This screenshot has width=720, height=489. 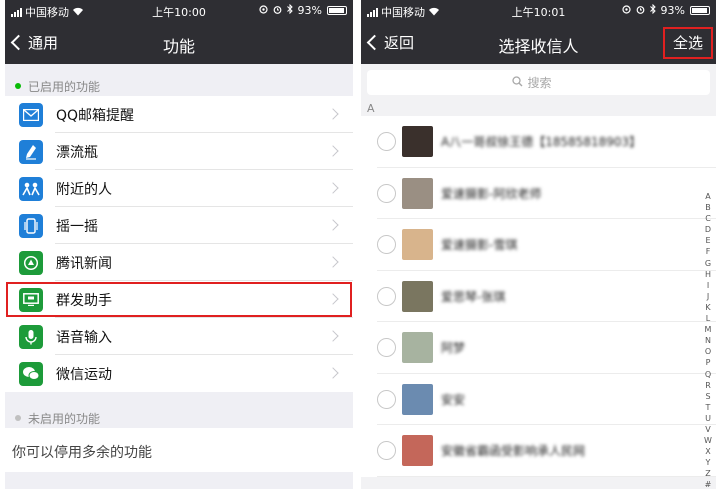 I want to click on back-button: 通用, so click(x=34, y=42).